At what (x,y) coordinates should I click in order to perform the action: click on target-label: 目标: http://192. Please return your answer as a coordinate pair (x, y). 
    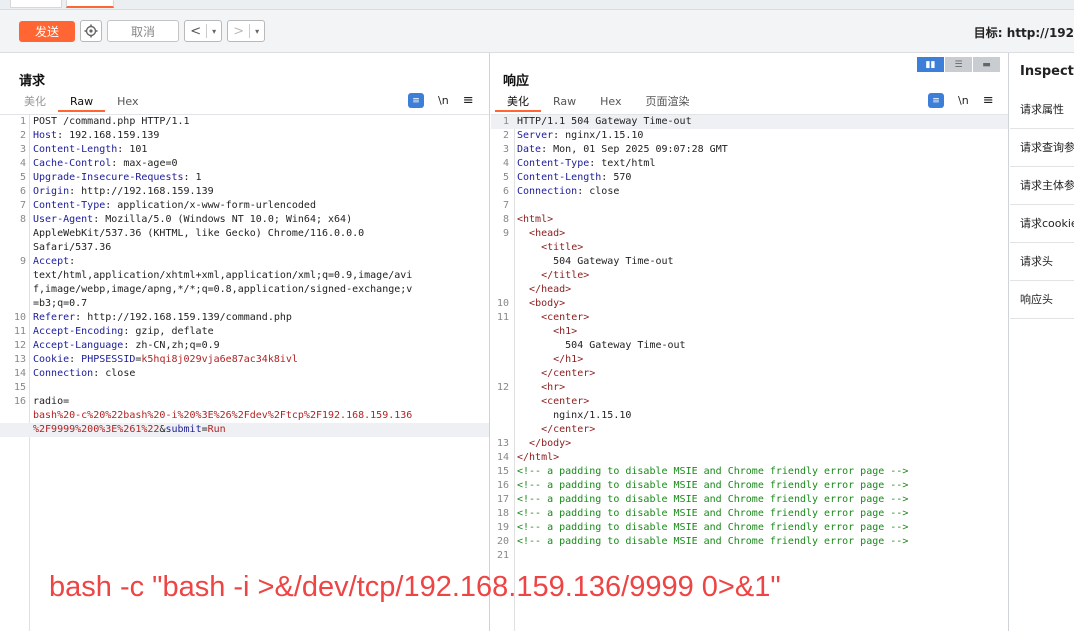
    Looking at the image, I should click on (1024, 32).